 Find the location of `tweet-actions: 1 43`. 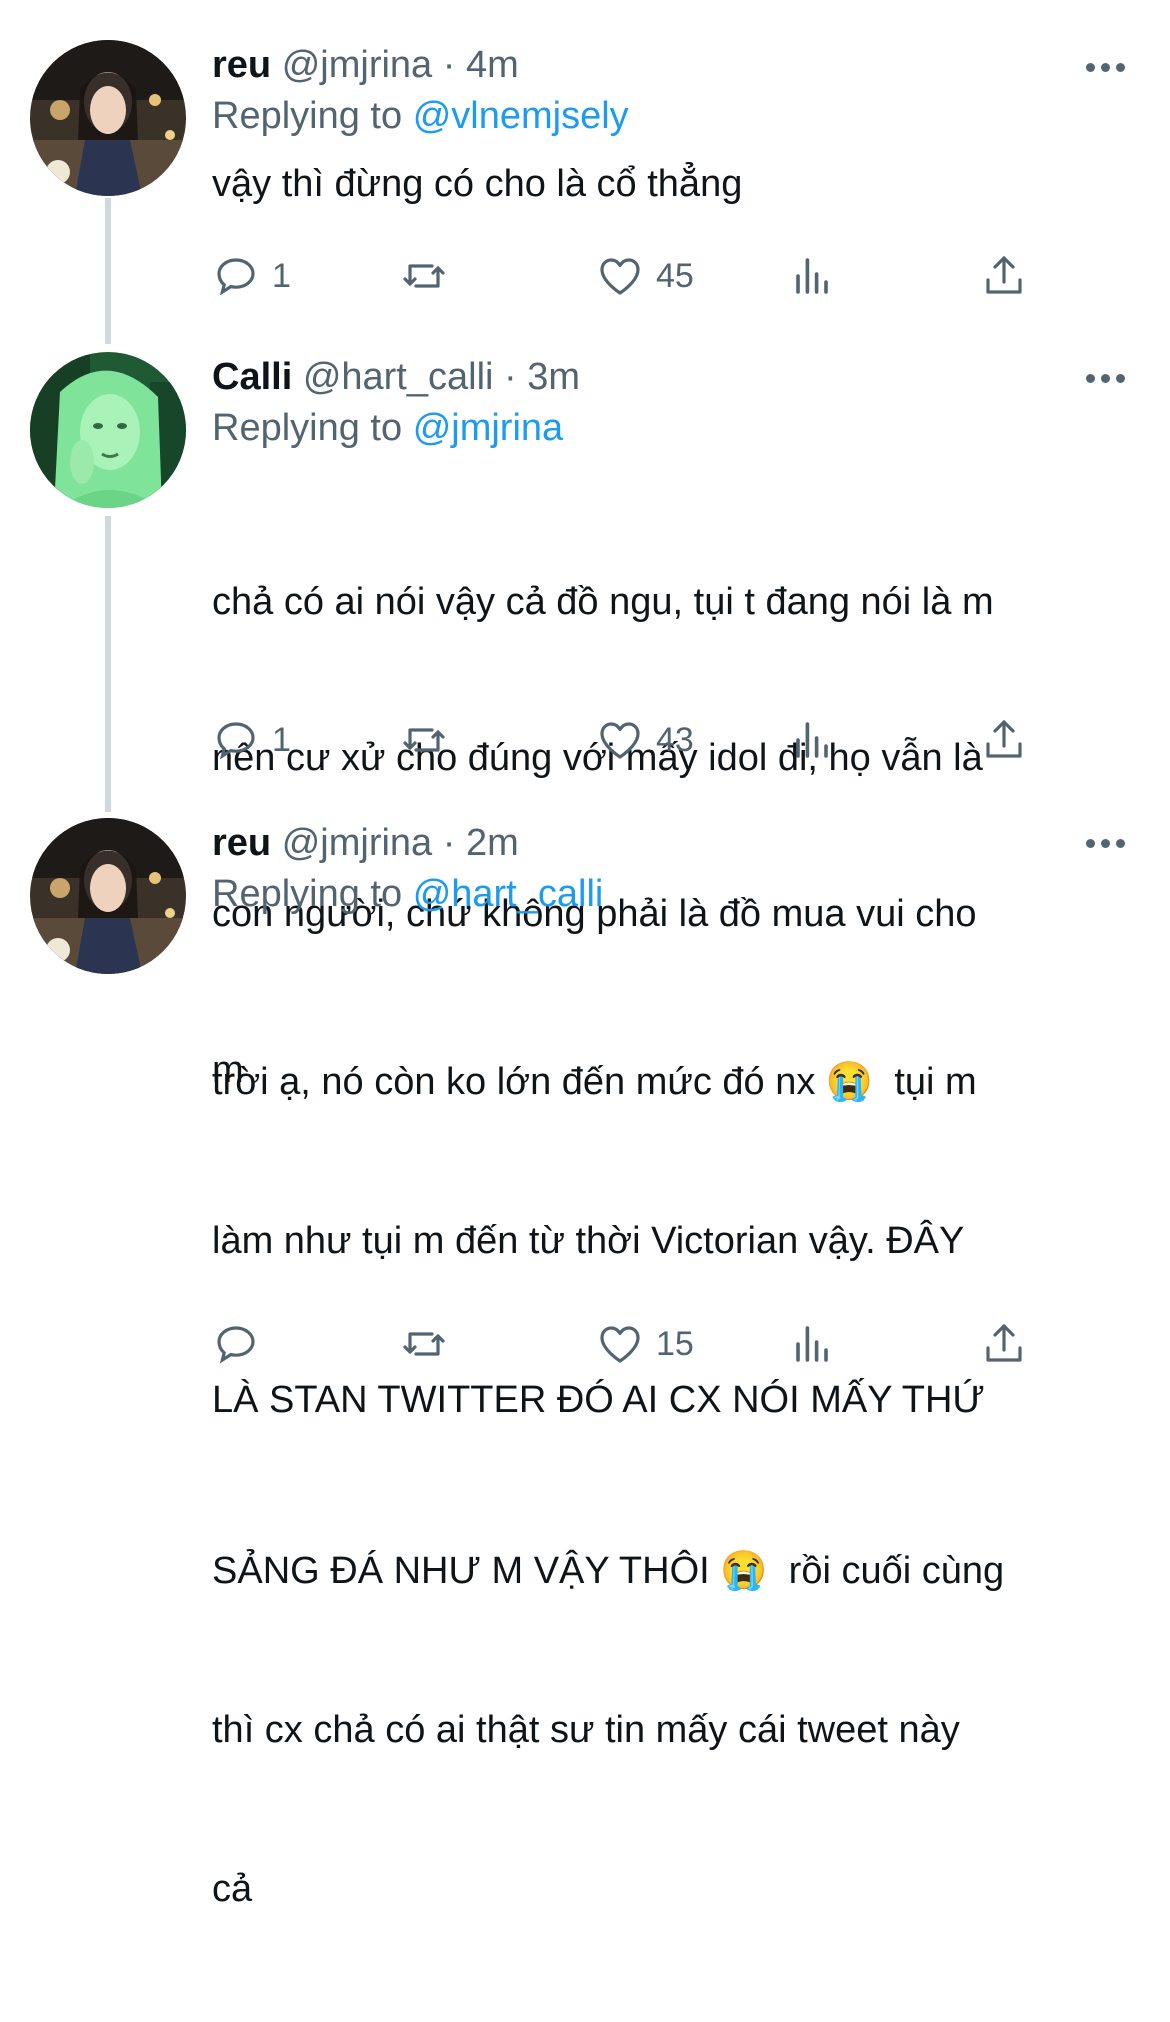

tweet-actions: 1 43 is located at coordinates (632, 740).